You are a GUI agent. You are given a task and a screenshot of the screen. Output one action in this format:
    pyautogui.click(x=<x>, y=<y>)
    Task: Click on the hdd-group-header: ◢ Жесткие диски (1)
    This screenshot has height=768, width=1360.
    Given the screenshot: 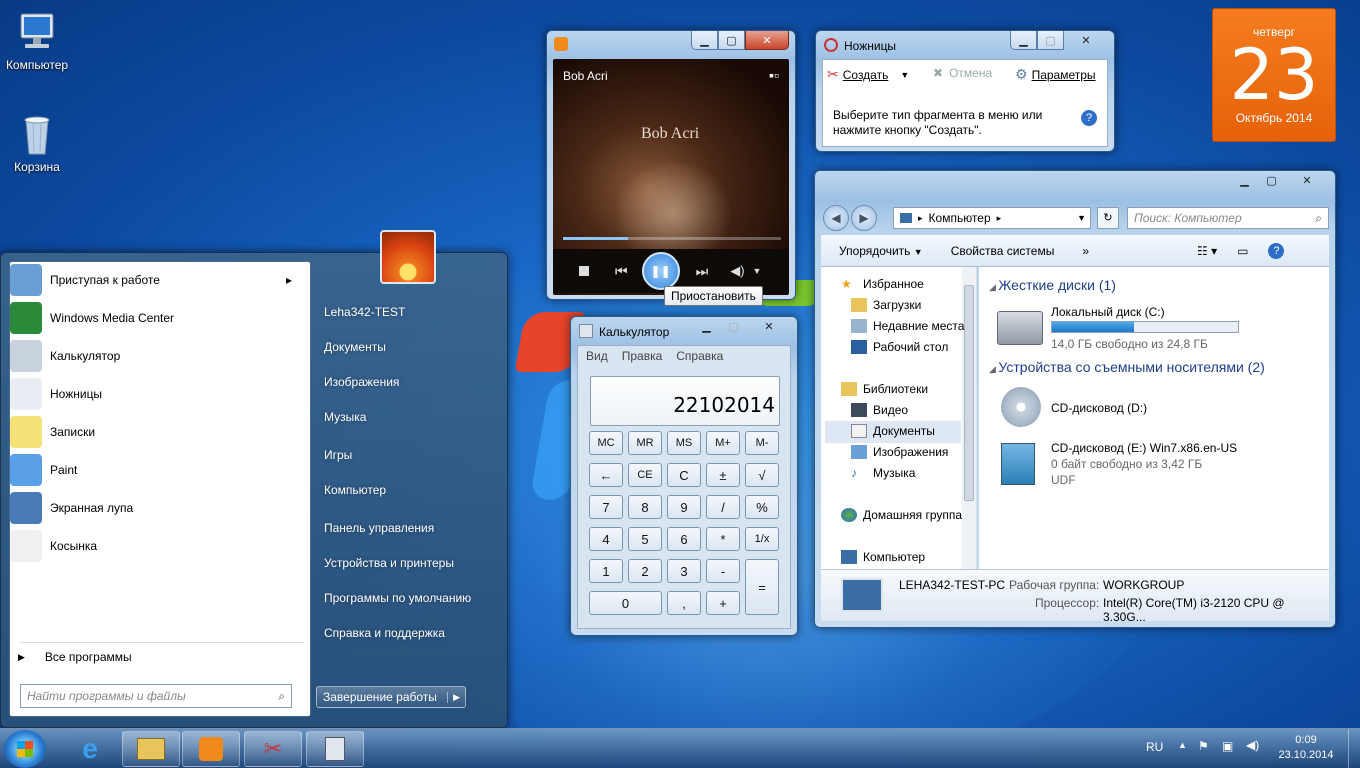 What is the action you would take?
    pyautogui.click(x=1052, y=285)
    